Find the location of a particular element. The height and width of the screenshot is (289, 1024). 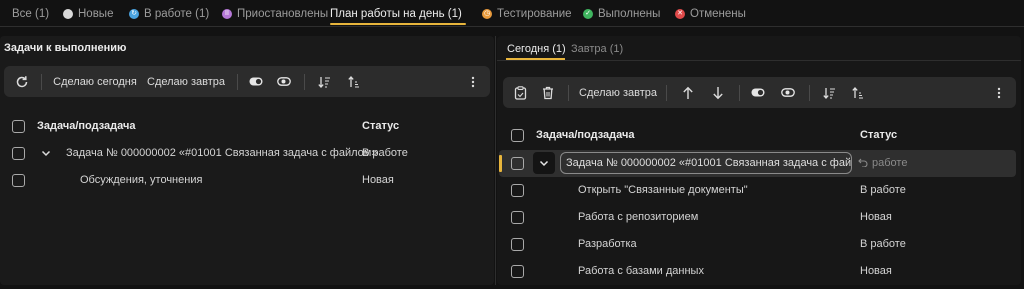

tab-paused: II Приостановлены is located at coordinates (275, 13).